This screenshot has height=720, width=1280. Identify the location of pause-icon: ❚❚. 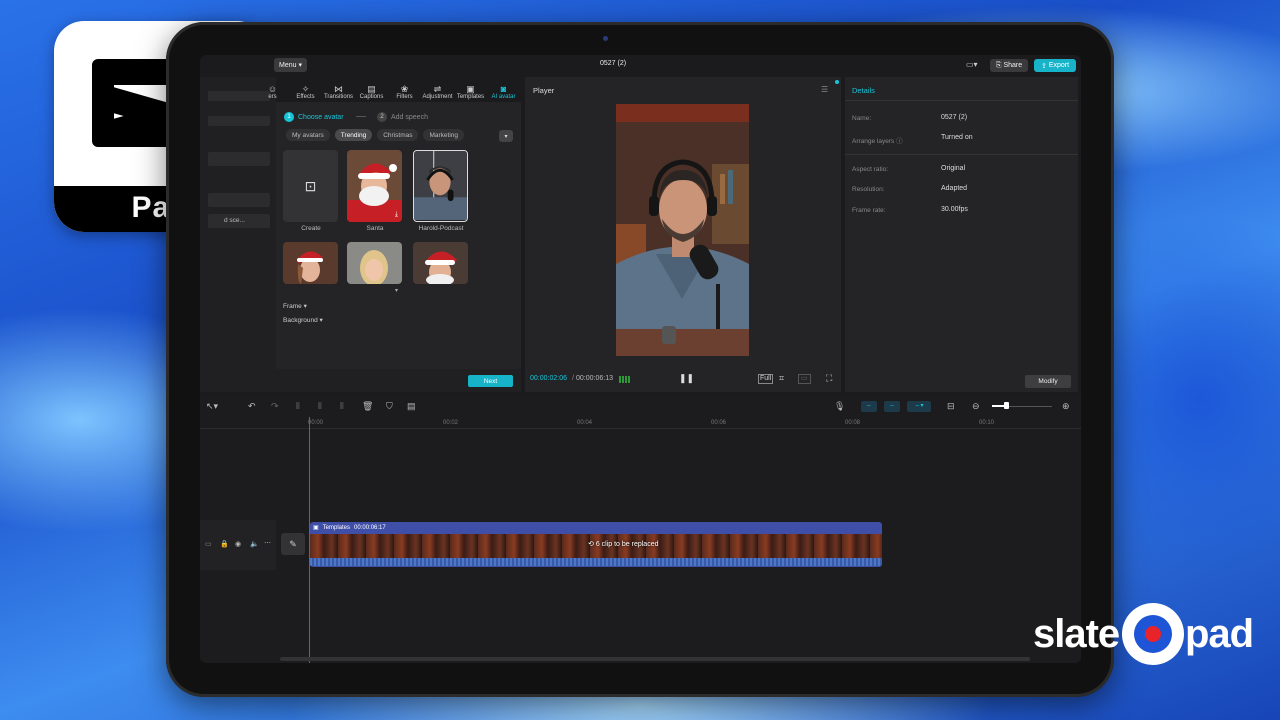
(686, 378).